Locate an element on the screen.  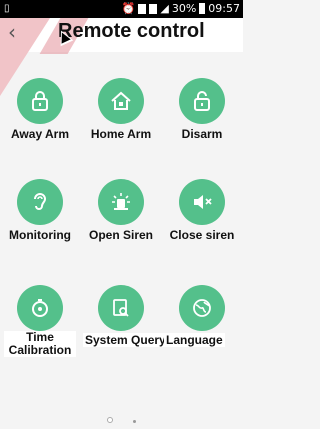
time-calibration-circle is located at coordinates (40, 308).